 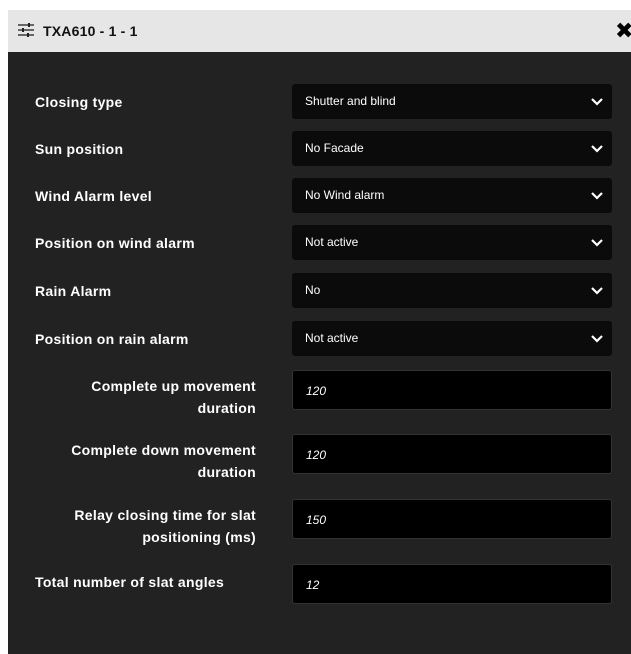 I want to click on relay-closing-time-value: 150, so click(x=316, y=520).